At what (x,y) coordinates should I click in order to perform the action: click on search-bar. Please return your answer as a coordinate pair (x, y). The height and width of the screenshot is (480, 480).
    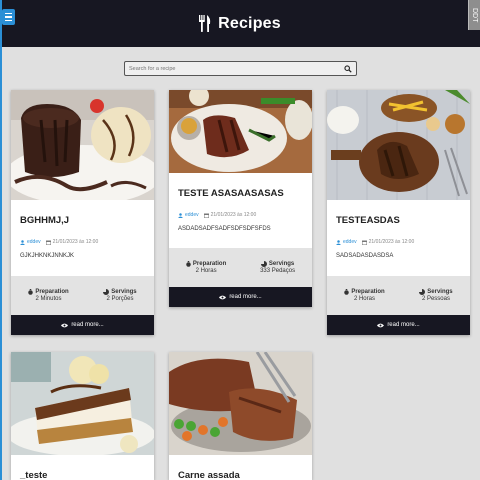
    Looking at the image, I should click on (240, 68).